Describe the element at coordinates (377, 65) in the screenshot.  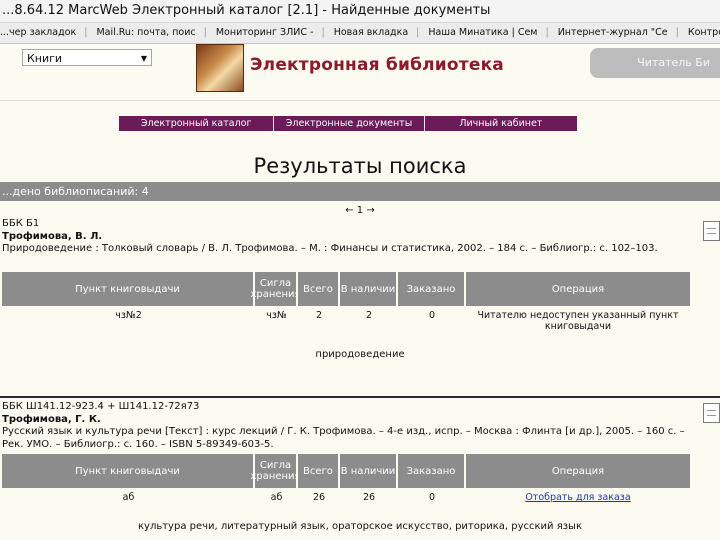
I see `library-title: Электронная библиотека` at that location.